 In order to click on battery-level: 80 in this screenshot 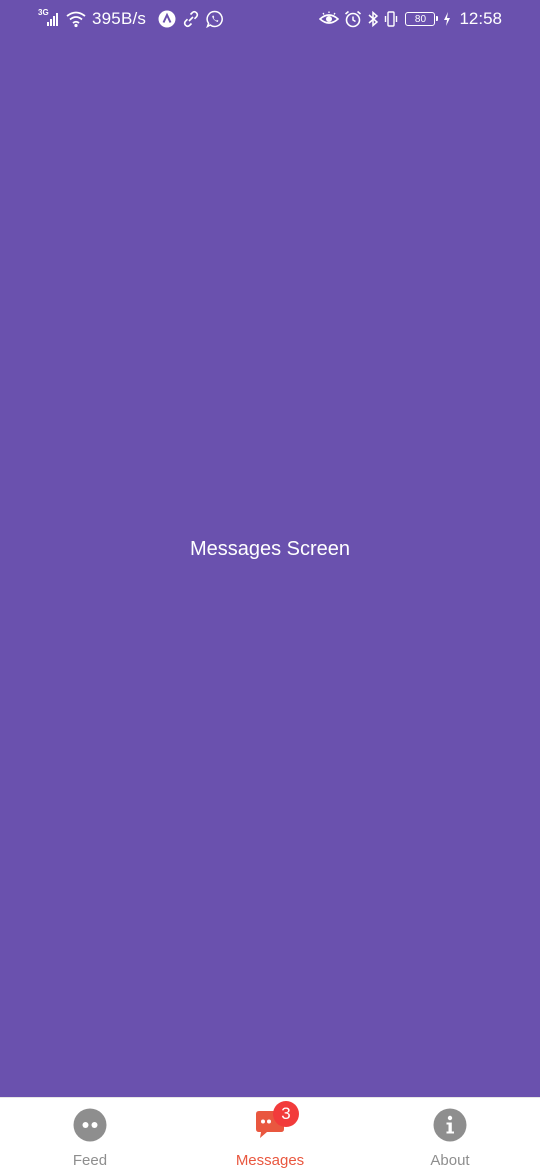, I will do `click(420, 19)`.